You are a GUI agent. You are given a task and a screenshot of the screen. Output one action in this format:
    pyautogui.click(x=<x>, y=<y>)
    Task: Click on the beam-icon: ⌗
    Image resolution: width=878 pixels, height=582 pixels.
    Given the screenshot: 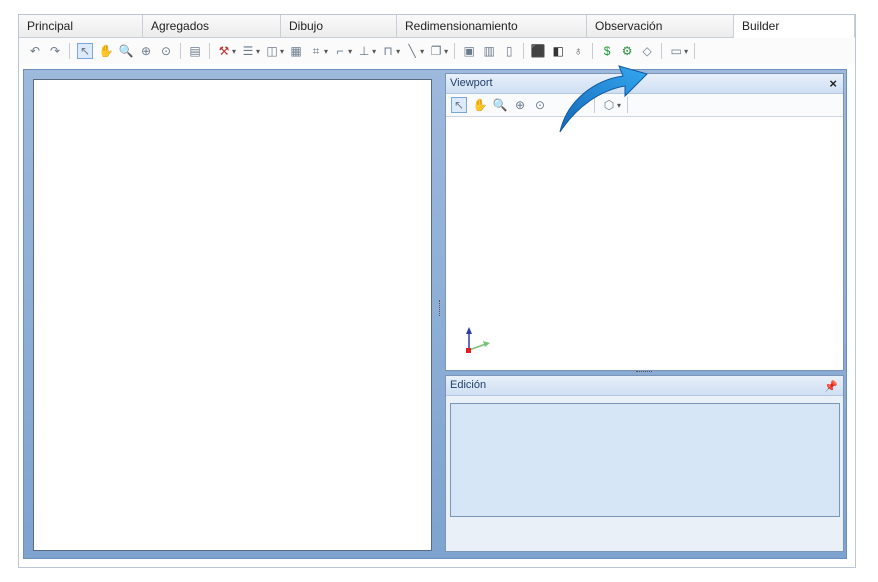 What is the action you would take?
    pyautogui.click(x=316, y=51)
    